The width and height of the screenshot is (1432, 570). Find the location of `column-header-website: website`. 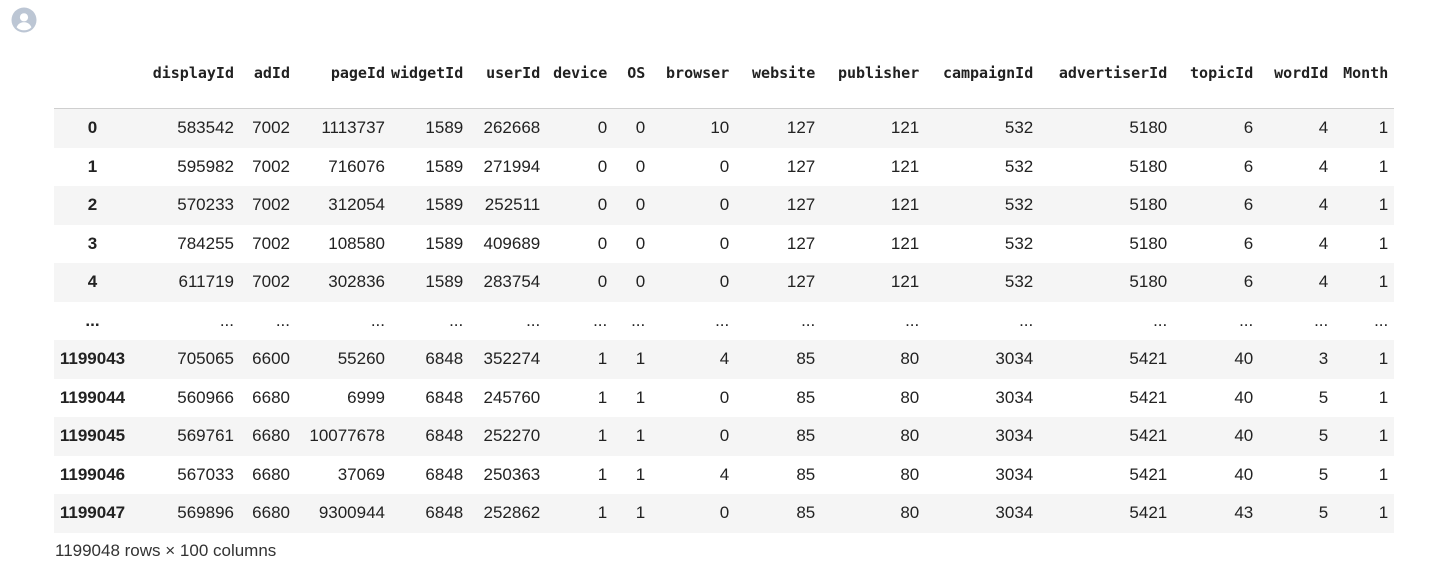

column-header-website: website is located at coordinates (778, 73).